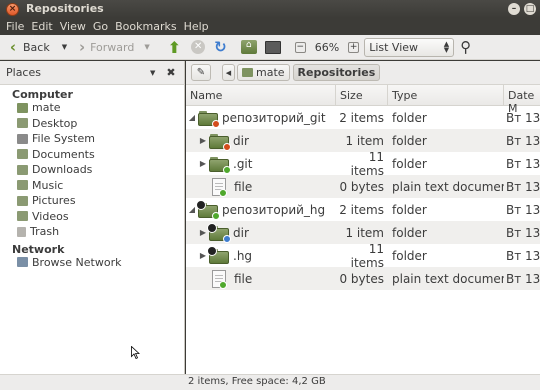 The width and height of the screenshot is (540, 390). Describe the element at coordinates (92, 124) in the screenshot. I see `sidebar-item-desktop: Desktop` at that location.